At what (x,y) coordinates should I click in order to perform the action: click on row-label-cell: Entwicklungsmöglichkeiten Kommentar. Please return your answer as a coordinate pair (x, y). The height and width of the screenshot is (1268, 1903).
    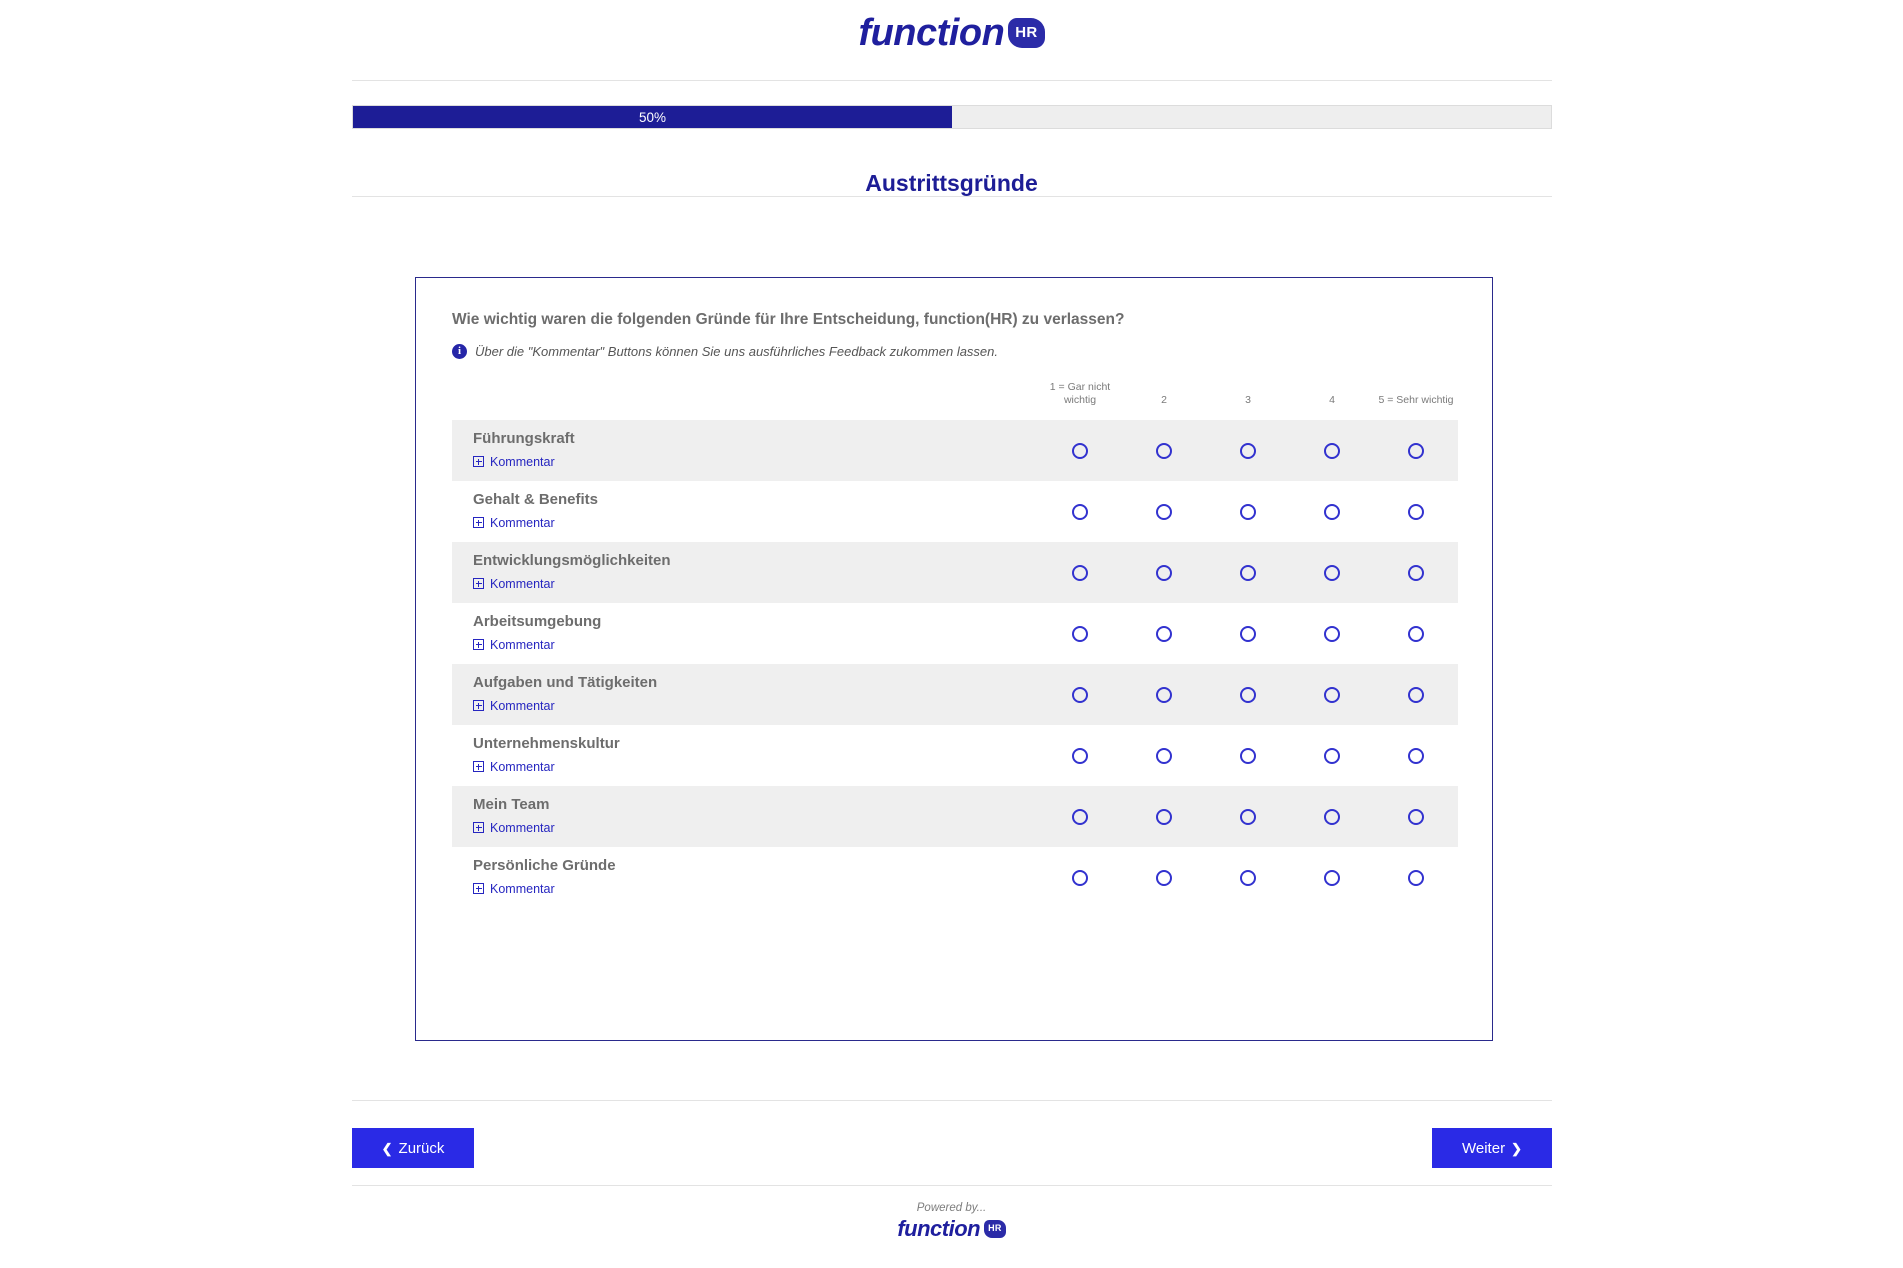
    Looking at the image, I should click on (745, 573).